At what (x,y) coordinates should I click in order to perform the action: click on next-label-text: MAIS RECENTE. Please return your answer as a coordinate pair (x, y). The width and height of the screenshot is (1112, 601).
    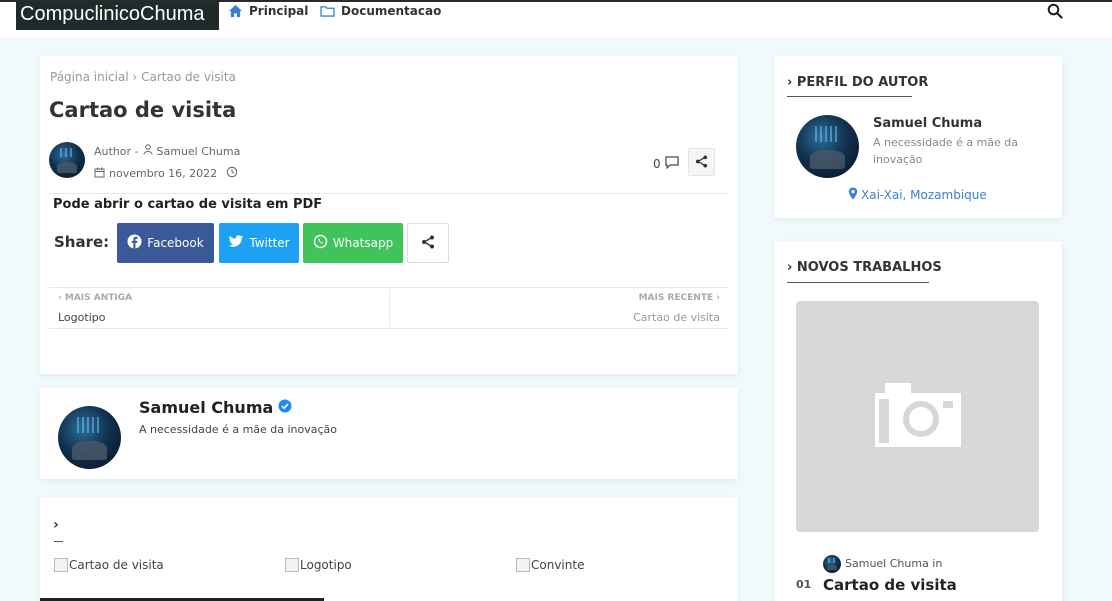
    Looking at the image, I should click on (676, 298).